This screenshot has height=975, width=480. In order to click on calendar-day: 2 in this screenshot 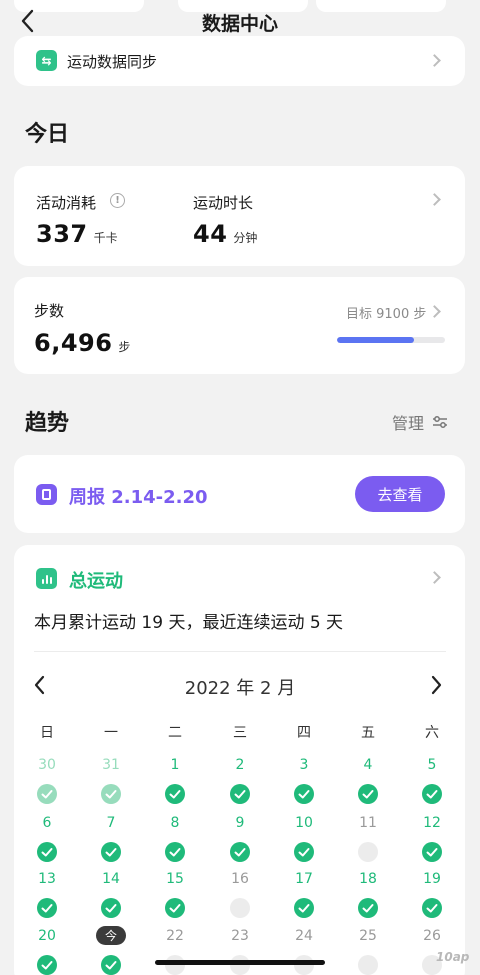, I will do `click(240, 765)`.